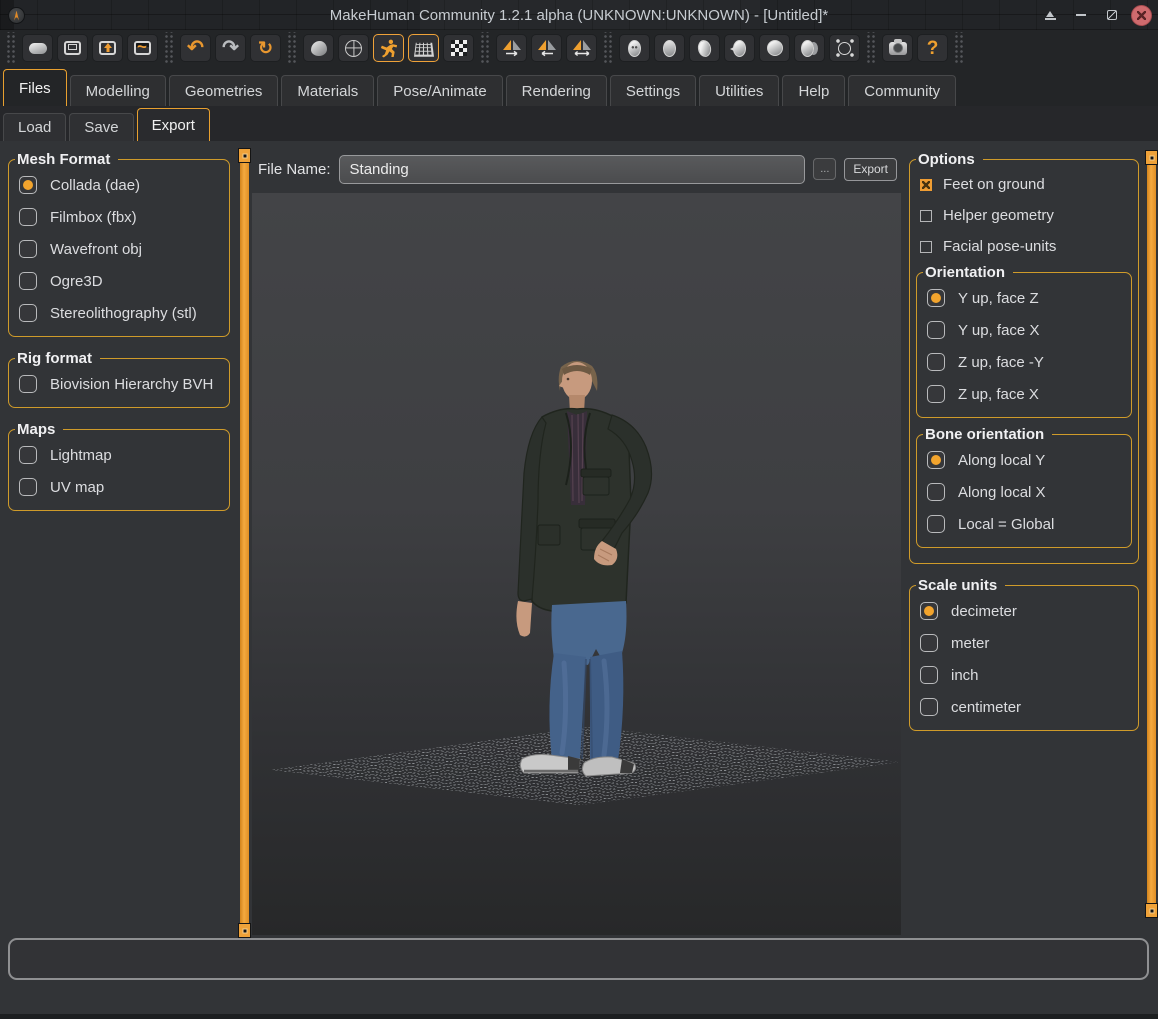  What do you see at coordinates (117, 90) in the screenshot?
I see `tab-modelling: Modelling` at bounding box center [117, 90].